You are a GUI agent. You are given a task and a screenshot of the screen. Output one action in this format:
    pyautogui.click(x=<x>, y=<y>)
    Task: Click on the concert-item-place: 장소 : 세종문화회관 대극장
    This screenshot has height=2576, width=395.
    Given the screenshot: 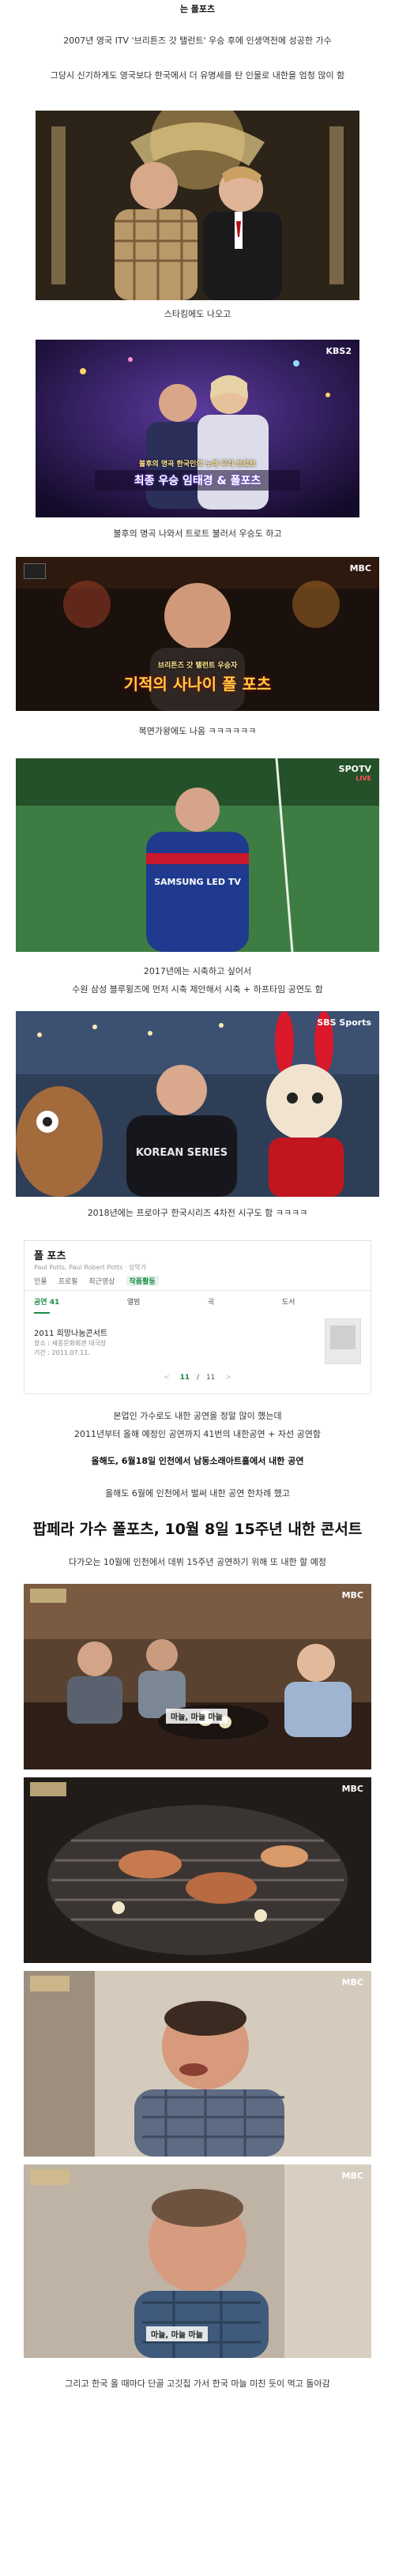 What is the action you would take?
    pyautogui.click(x=70, y=1344)
    